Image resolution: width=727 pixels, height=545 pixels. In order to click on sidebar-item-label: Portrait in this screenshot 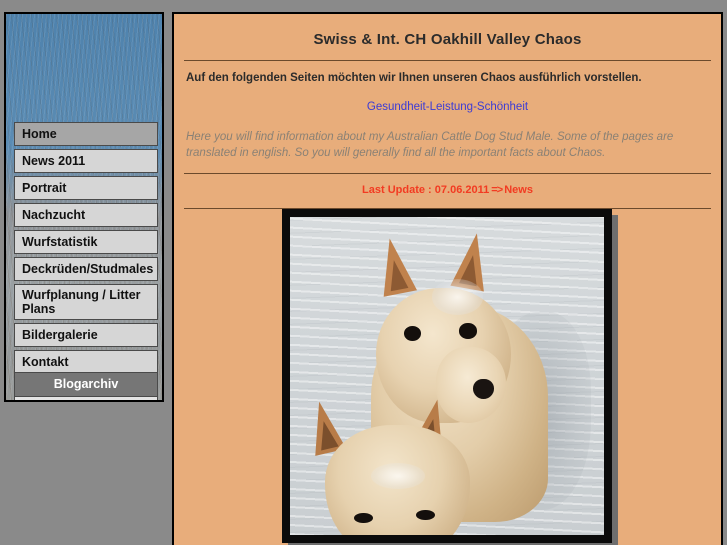, I will do `click(44, 188)`.